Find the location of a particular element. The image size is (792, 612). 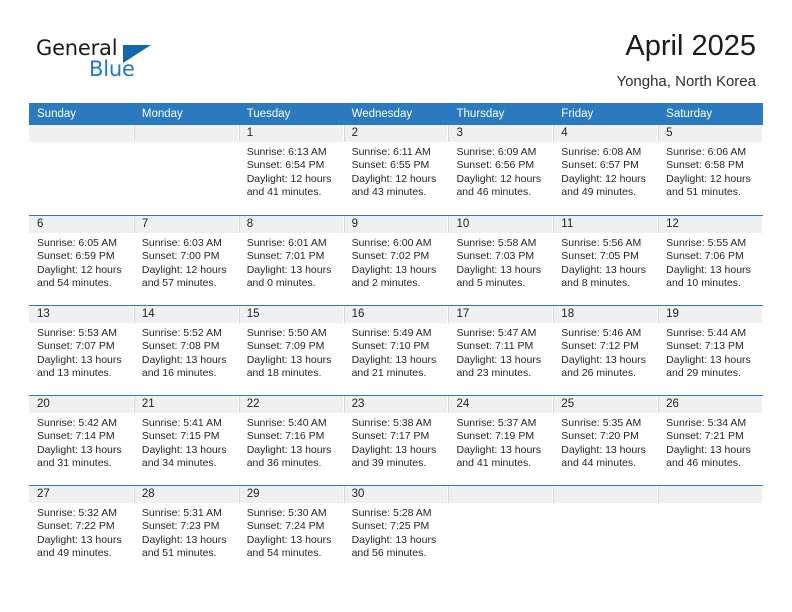

sunset-text: Sunset: 6:54 PM is located at coordinates (285, 165).